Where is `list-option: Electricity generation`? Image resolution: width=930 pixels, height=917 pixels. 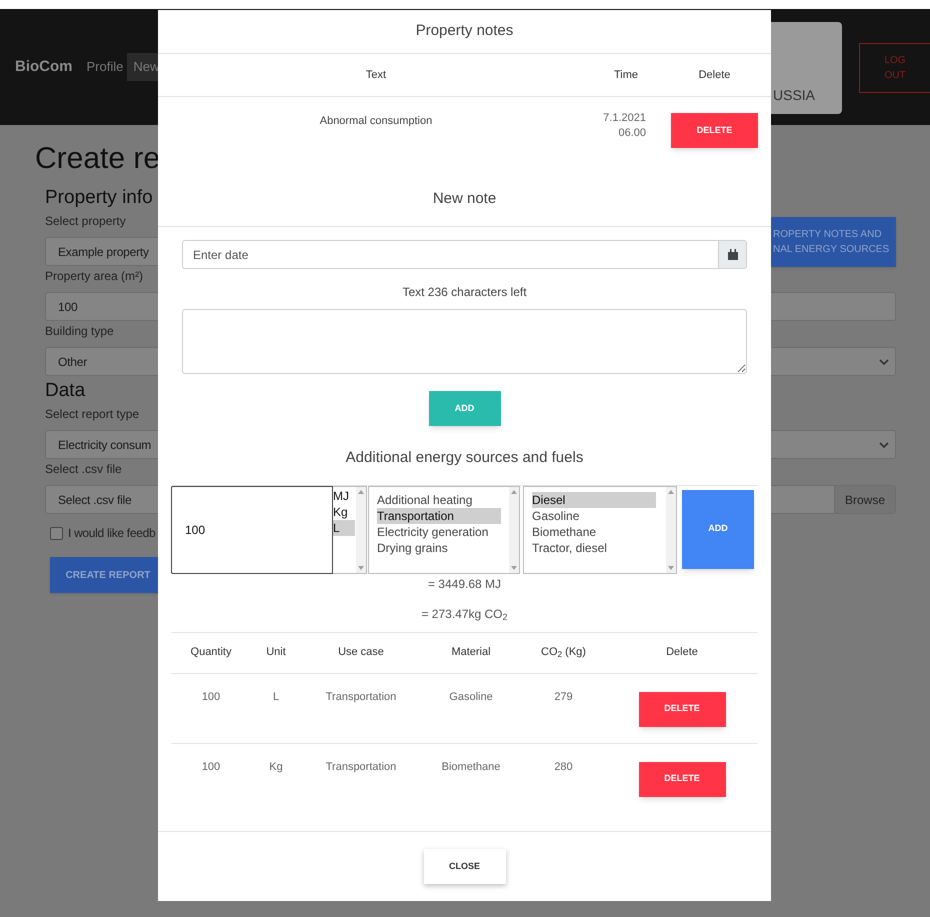
list-option: Electricity generation is located at coordinates (443, 532).